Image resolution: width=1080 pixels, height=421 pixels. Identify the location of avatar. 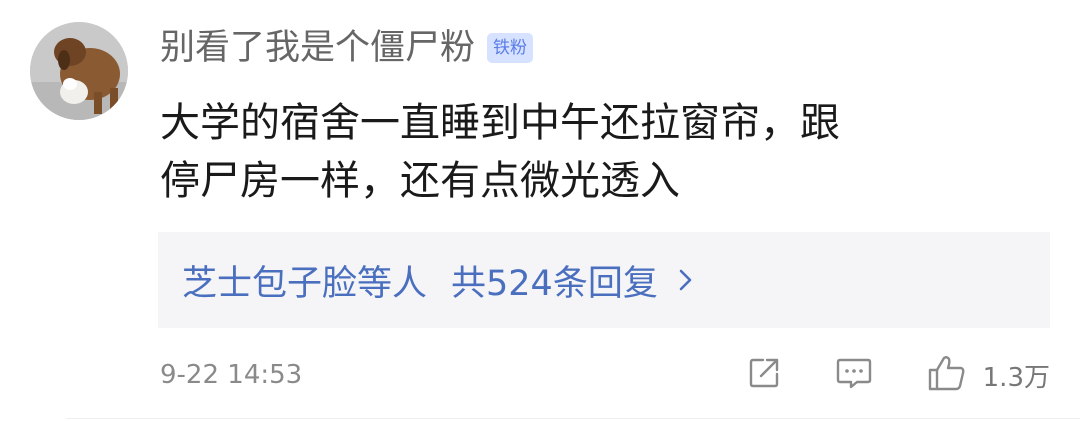
(79, 71).